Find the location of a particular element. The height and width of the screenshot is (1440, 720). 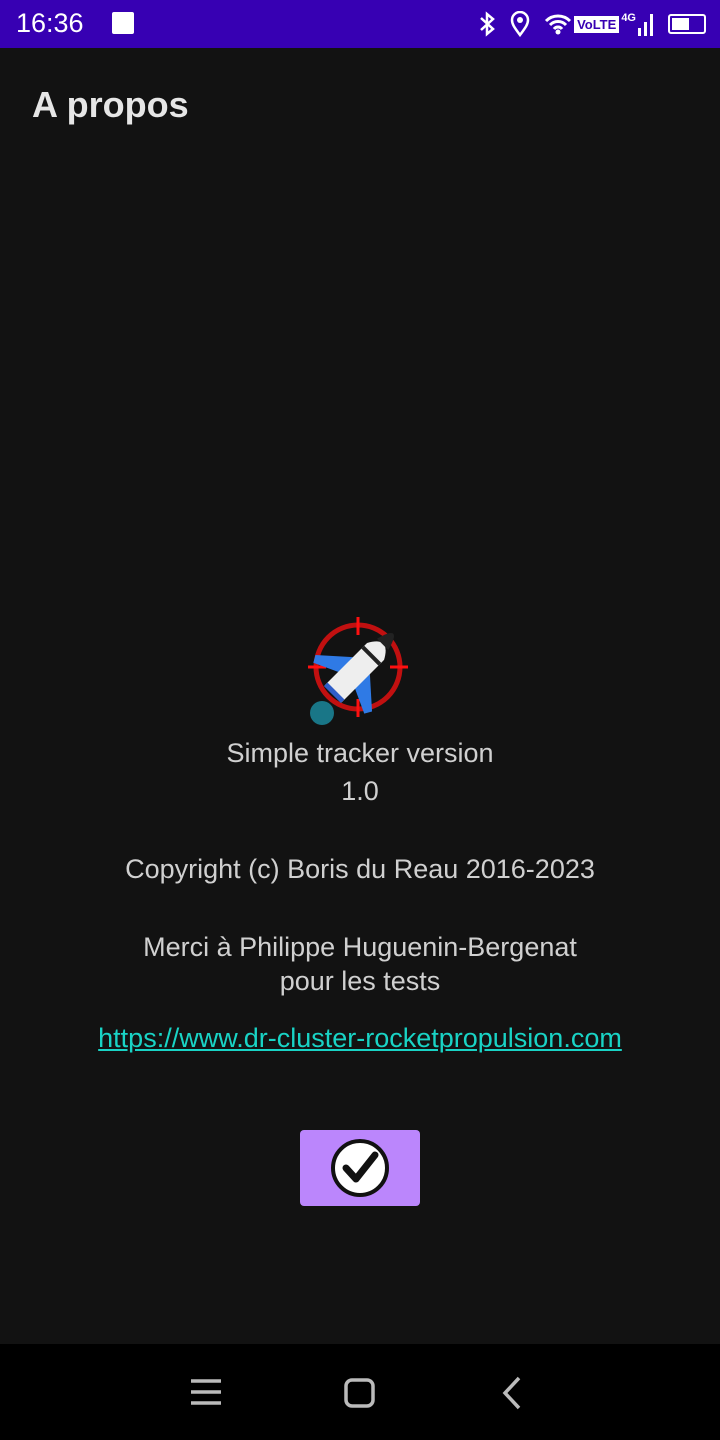

navigation-bar is located at coordinates (360, 1392).